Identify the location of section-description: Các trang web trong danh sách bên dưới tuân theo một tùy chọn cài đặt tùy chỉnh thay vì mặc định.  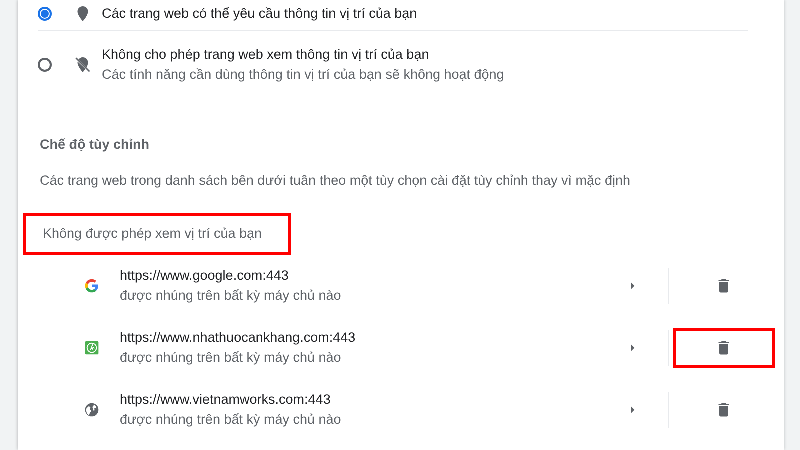
(336, 181).